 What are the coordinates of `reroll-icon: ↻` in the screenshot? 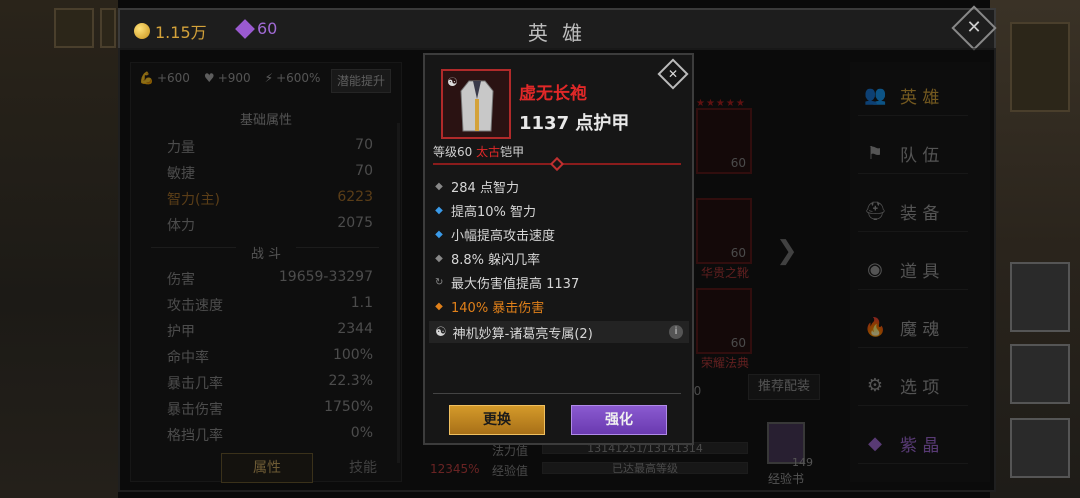 It's located at (439, 282).